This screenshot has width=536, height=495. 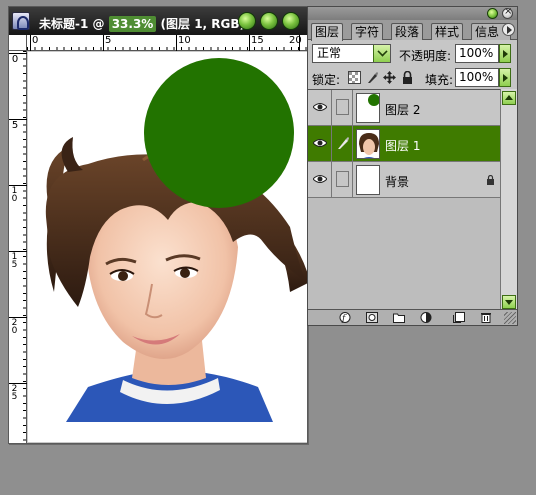 What do you see at coordinates (269, 21) in the screenshot?
I see `maximize-button` at bounding box center [269, 21].